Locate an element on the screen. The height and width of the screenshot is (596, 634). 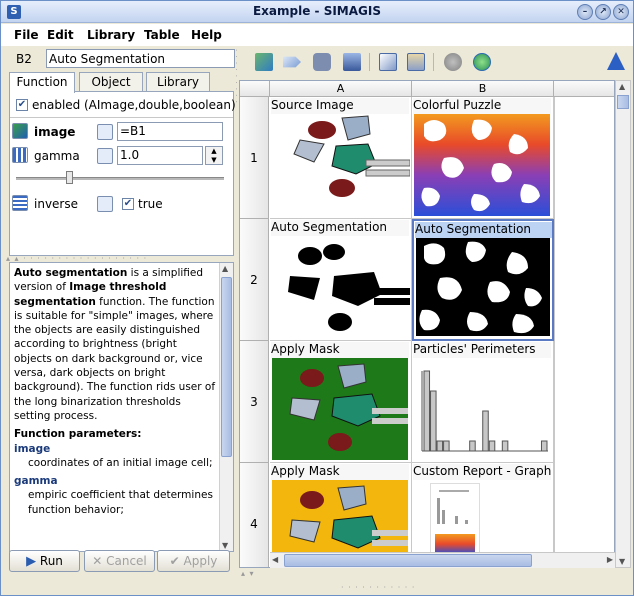
grid-horizontal-scrollbar: ◀ ▶ is located at coordinates (442, 560).